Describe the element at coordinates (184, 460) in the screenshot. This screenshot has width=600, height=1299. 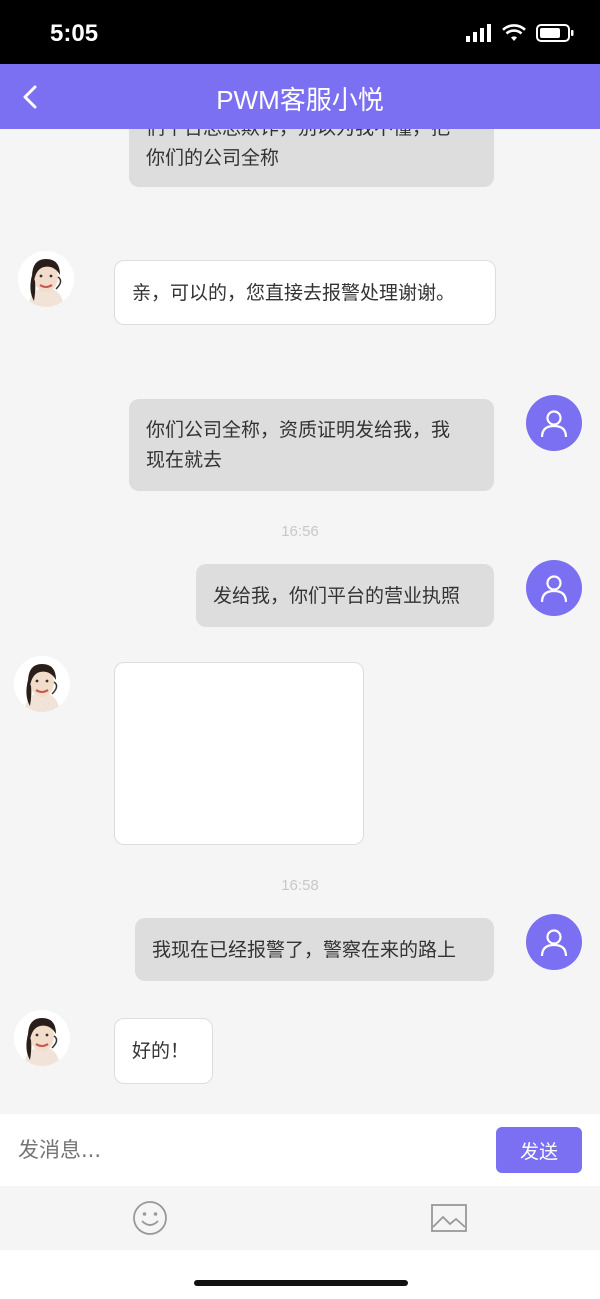
I see `message-text: 现在就去` at that location.